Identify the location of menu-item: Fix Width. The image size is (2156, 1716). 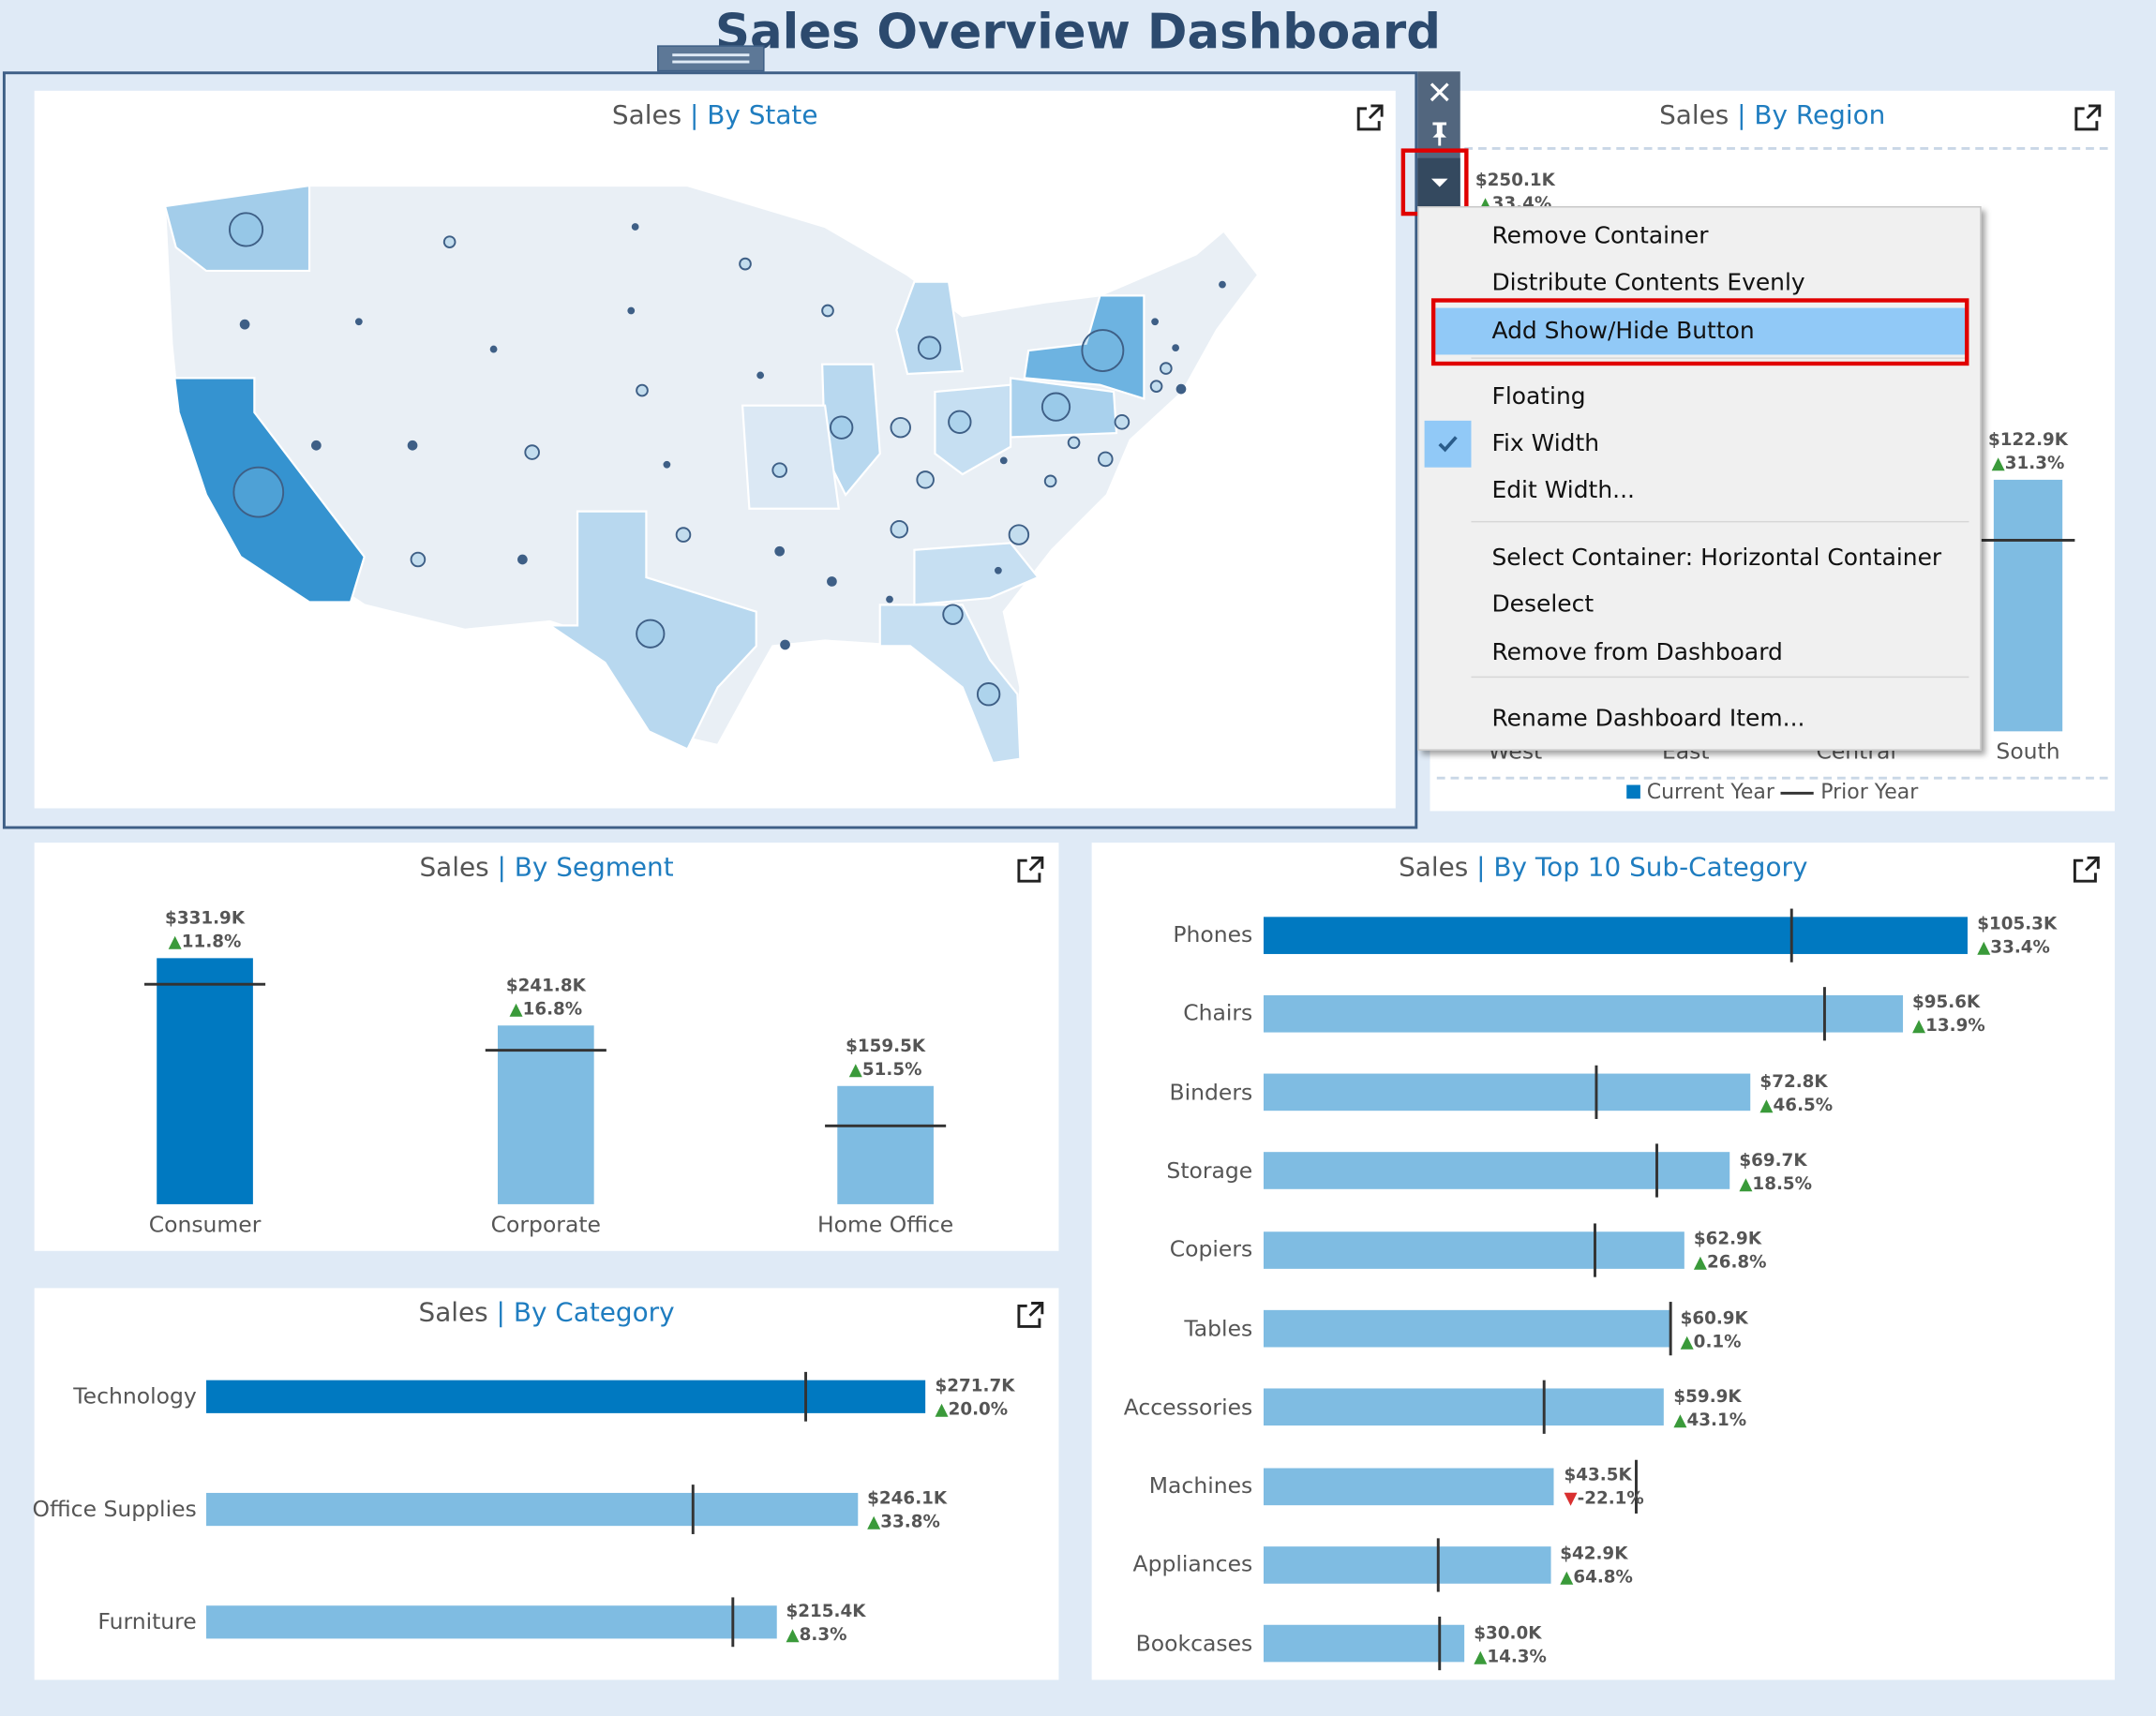
(1700, 444).